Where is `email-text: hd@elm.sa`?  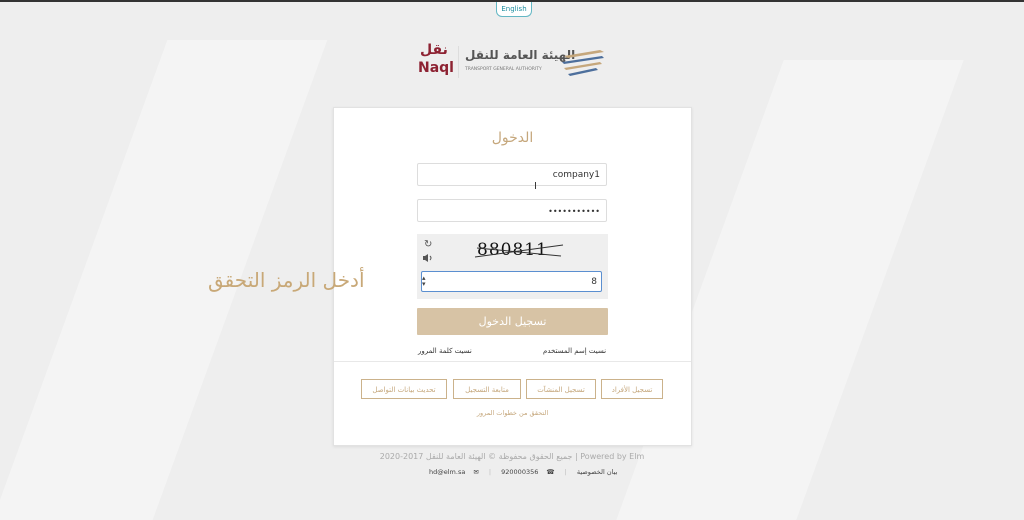 email-text: hd@elm.sa is located at coordinates (447, 472).